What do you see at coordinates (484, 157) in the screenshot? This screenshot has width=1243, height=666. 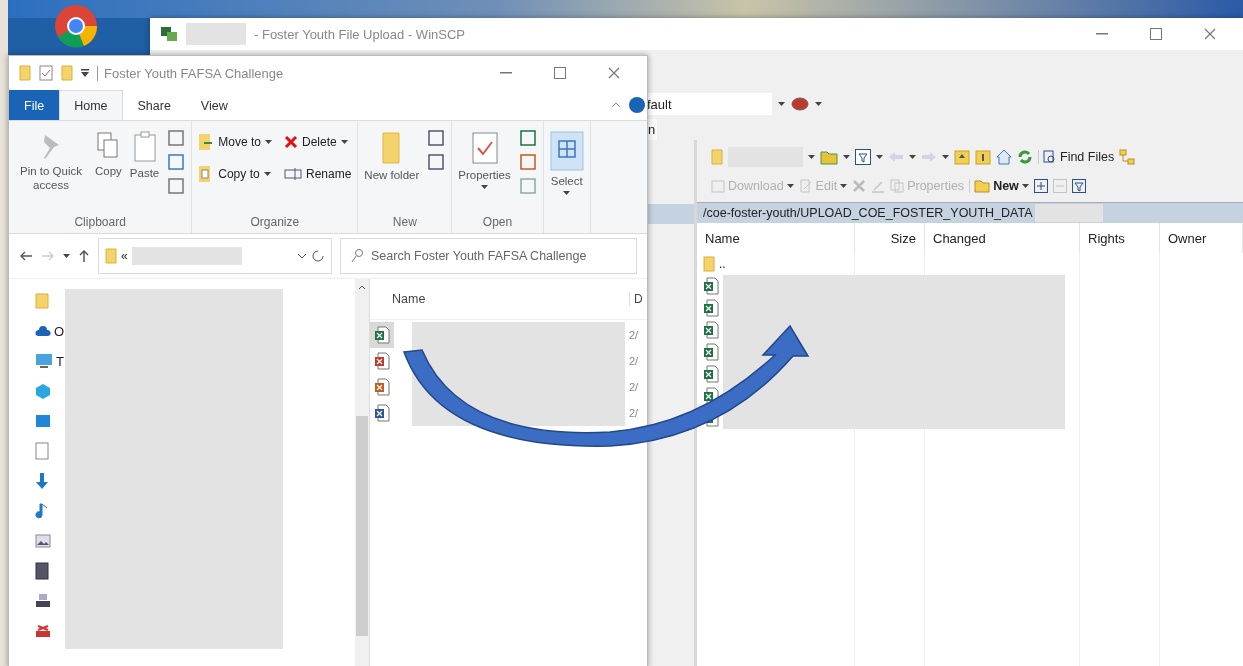 I see `ribbon-button: Properties` at bounding box center [484, 157].